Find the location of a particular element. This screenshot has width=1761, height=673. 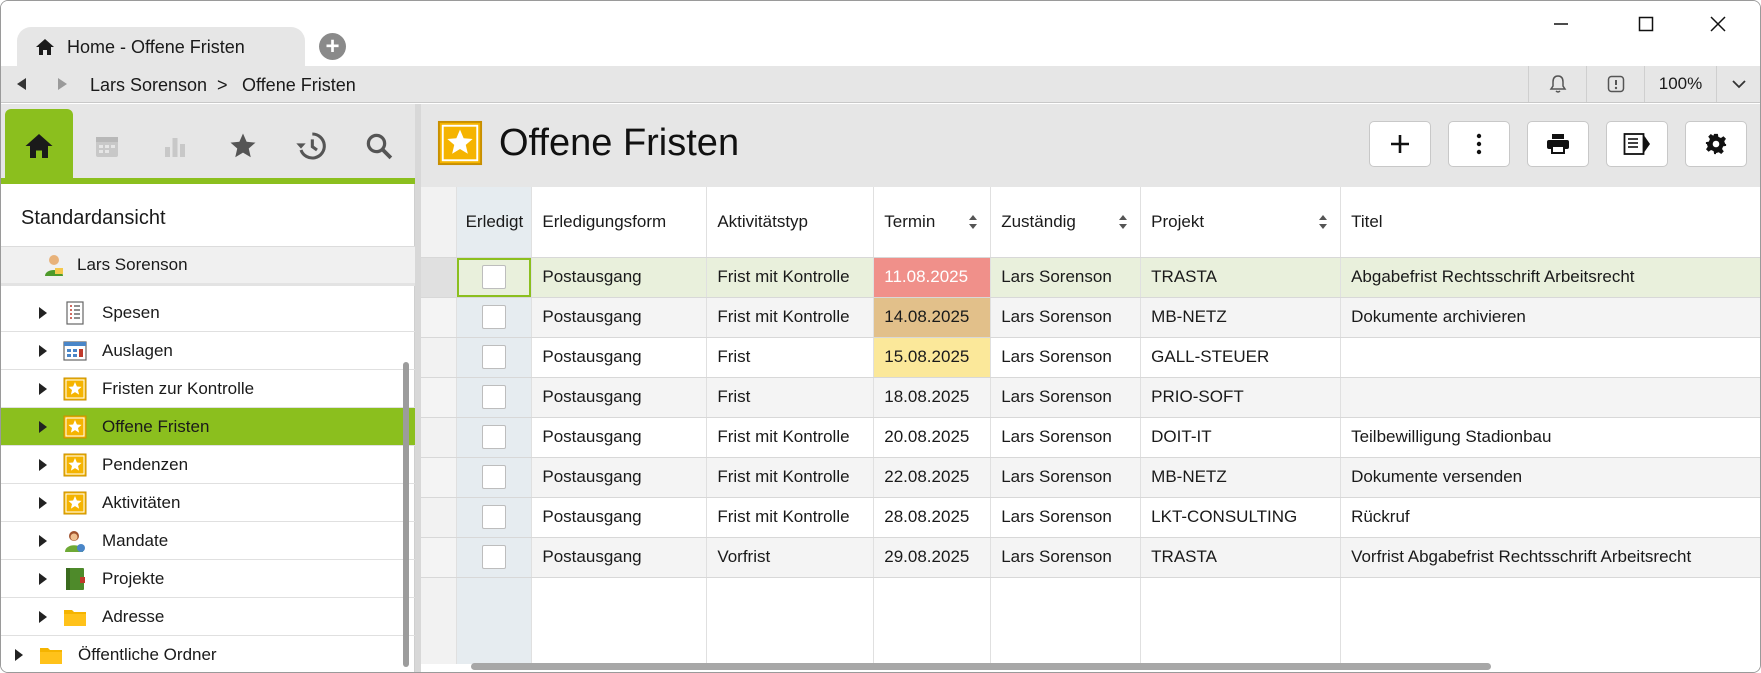

sidebar-tab-search is located at coordinates (379, 146).